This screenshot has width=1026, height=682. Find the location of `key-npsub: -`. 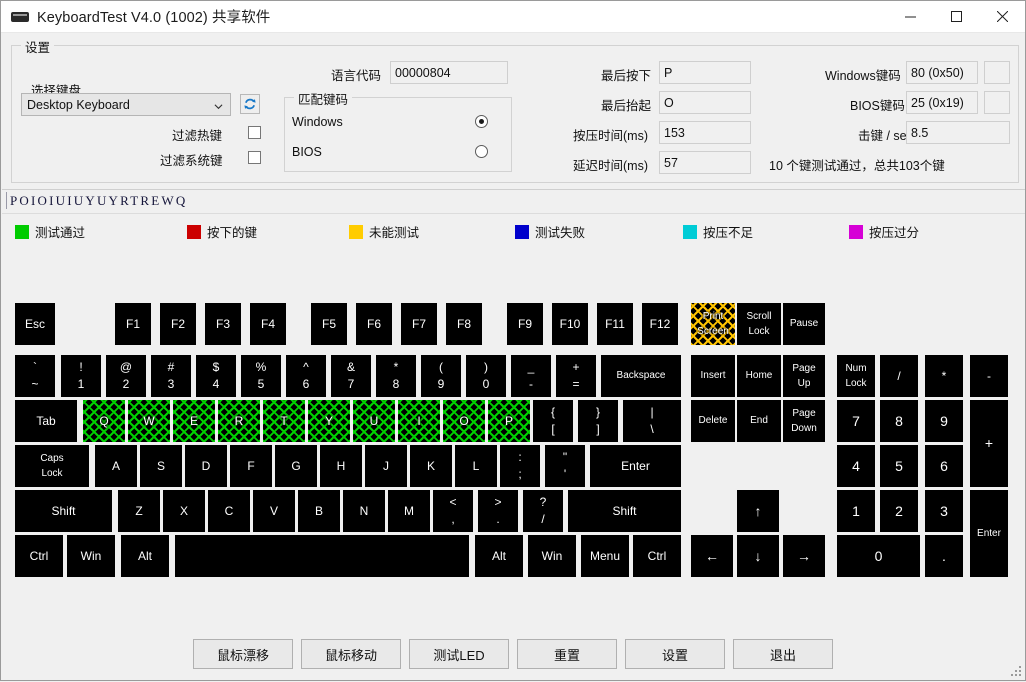

key-npsub: - is located at coordinates (989, 376).